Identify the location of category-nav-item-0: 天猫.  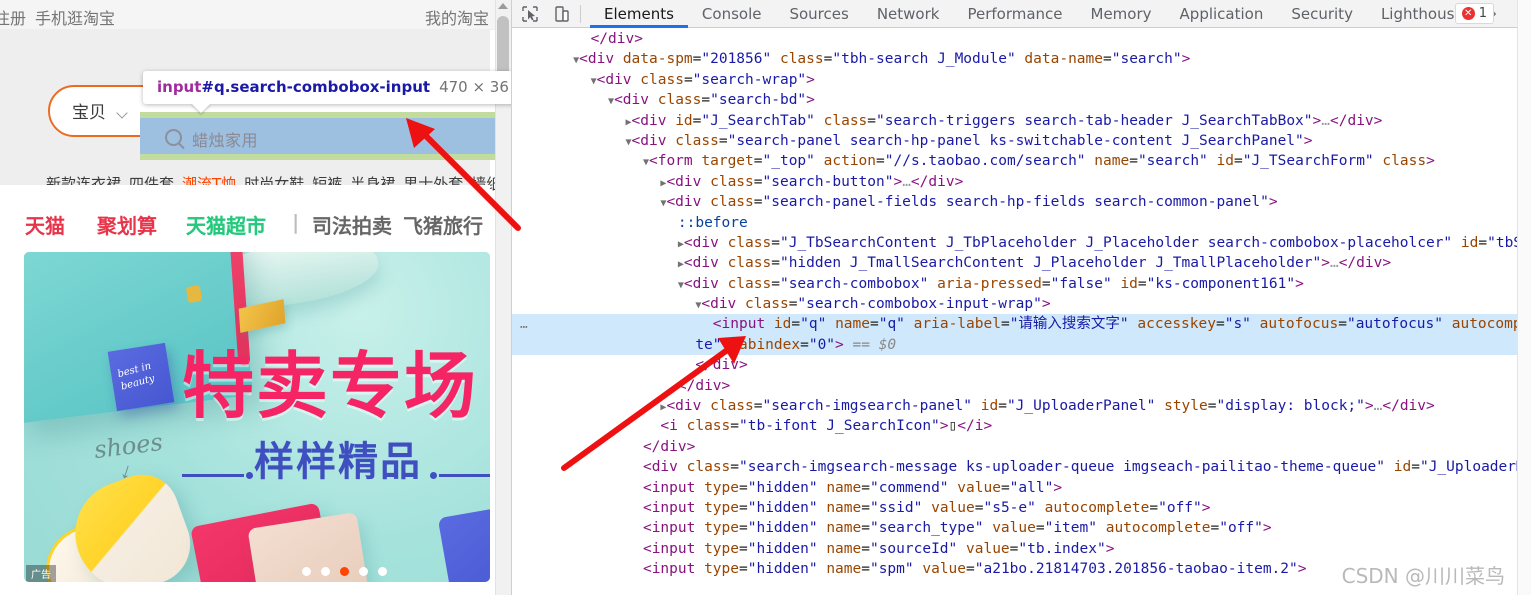
(45, 224).